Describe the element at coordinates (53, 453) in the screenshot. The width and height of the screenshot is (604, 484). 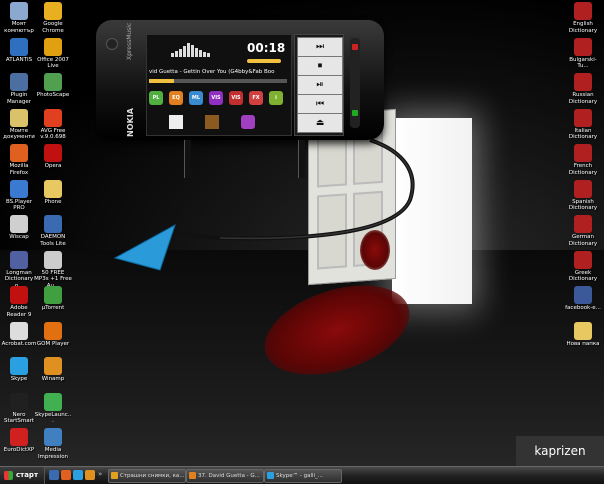
I see `desktop-icon-label: Media Impression` at that location.